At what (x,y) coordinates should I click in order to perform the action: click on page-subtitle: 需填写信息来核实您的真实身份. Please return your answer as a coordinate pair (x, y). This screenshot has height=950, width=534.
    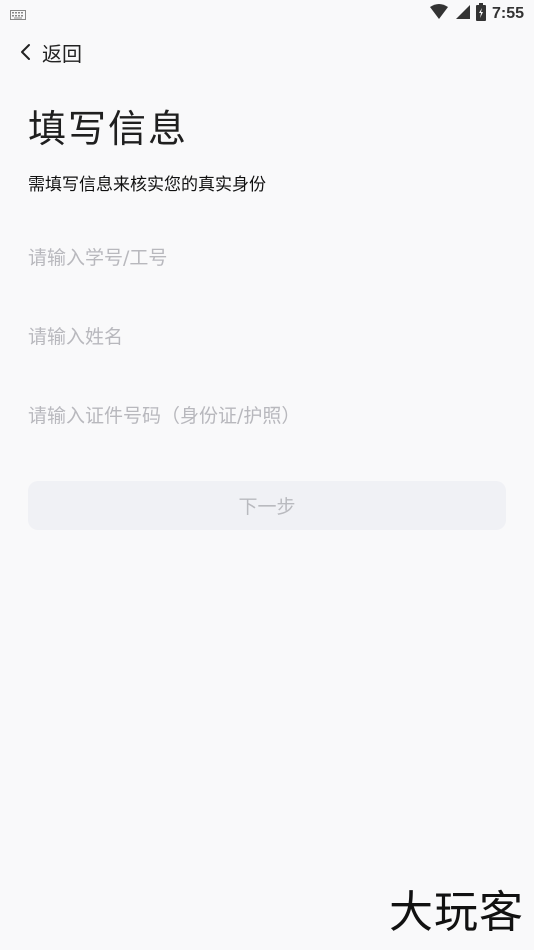
    Looking at the image, I should click on (147, 185).